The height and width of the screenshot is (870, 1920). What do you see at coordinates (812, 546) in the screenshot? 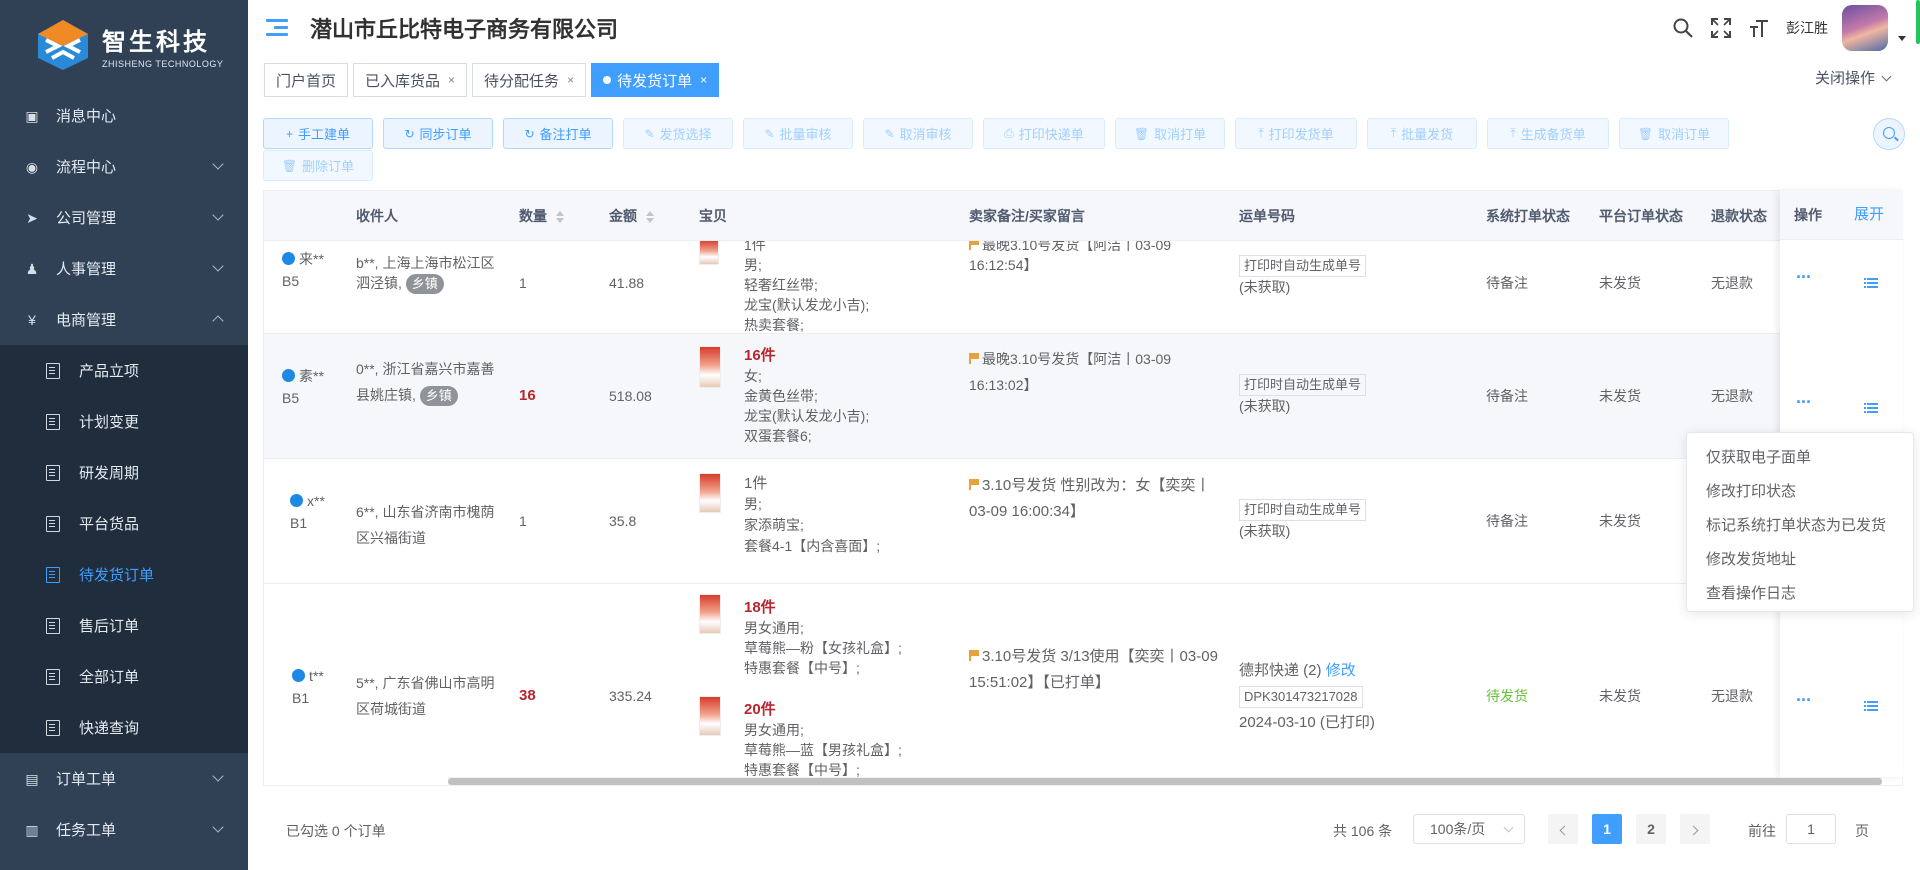
I see `item-line: 套餐4-1【内含喜面】;` at bounding box center [812, 546].